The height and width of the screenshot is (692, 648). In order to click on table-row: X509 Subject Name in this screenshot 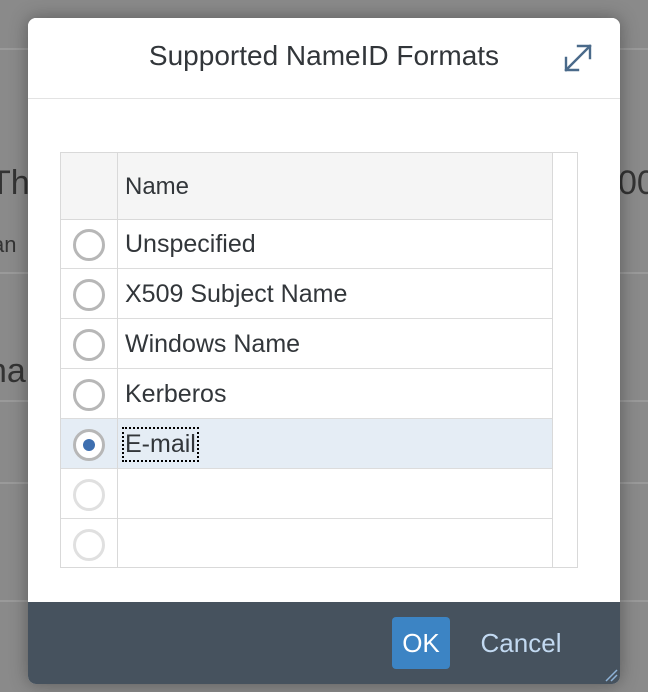, I will do `click(306, 294)`.